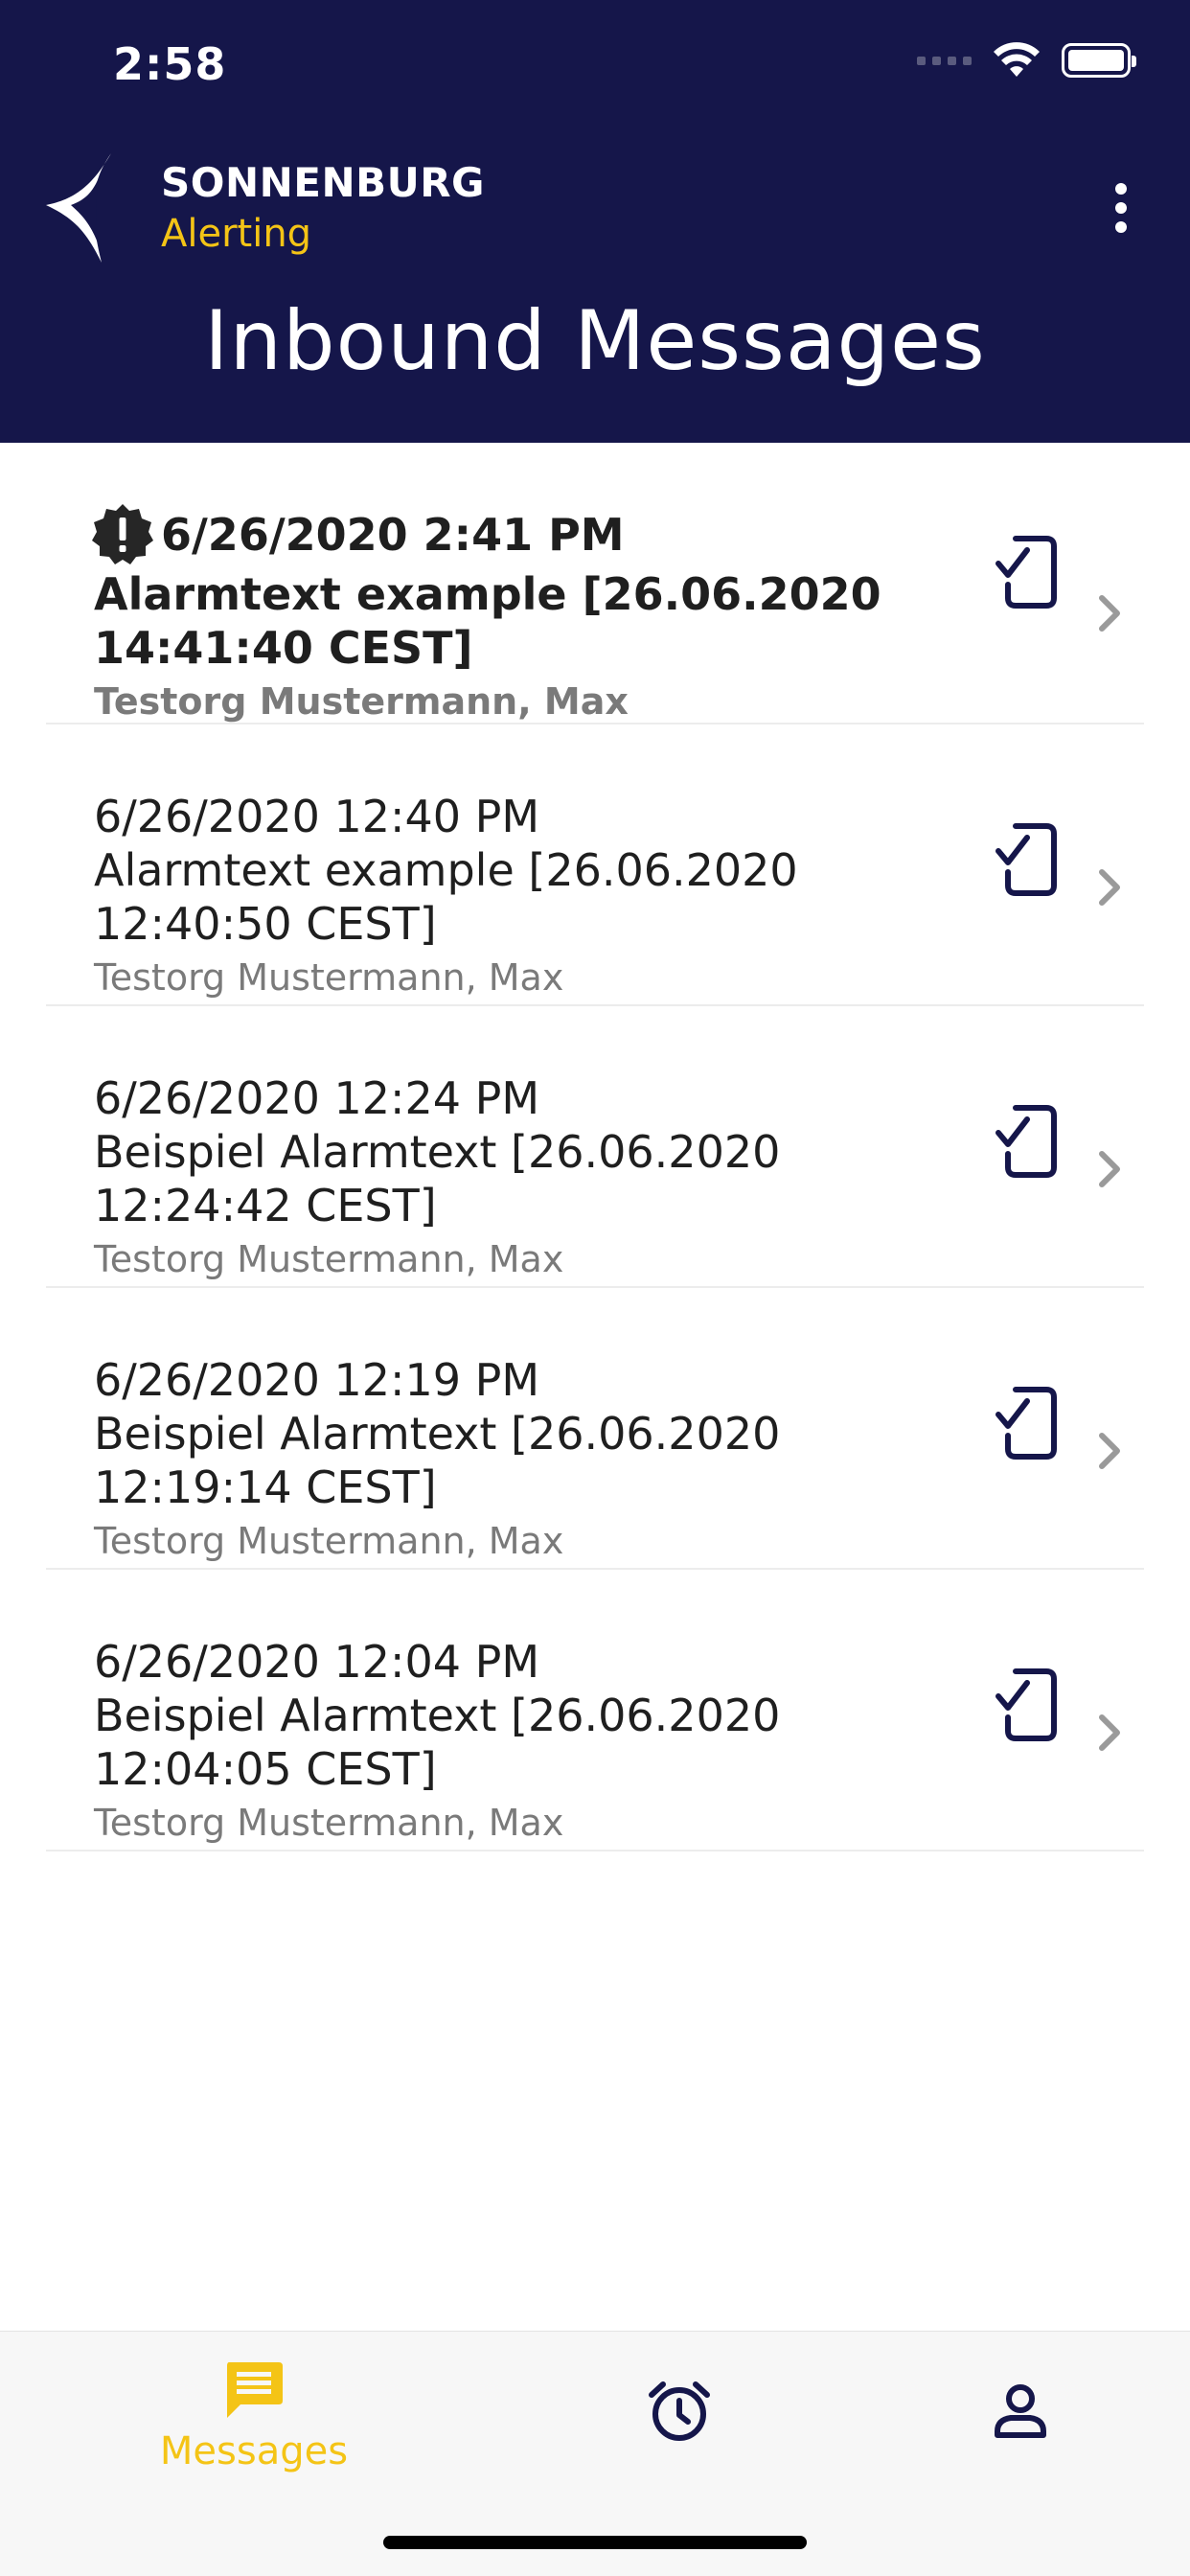 This screenshot has height=2576, width=1190. Describe the element at coordinates (255, 2390) in the screenshot. I see `message-icon` at that location.